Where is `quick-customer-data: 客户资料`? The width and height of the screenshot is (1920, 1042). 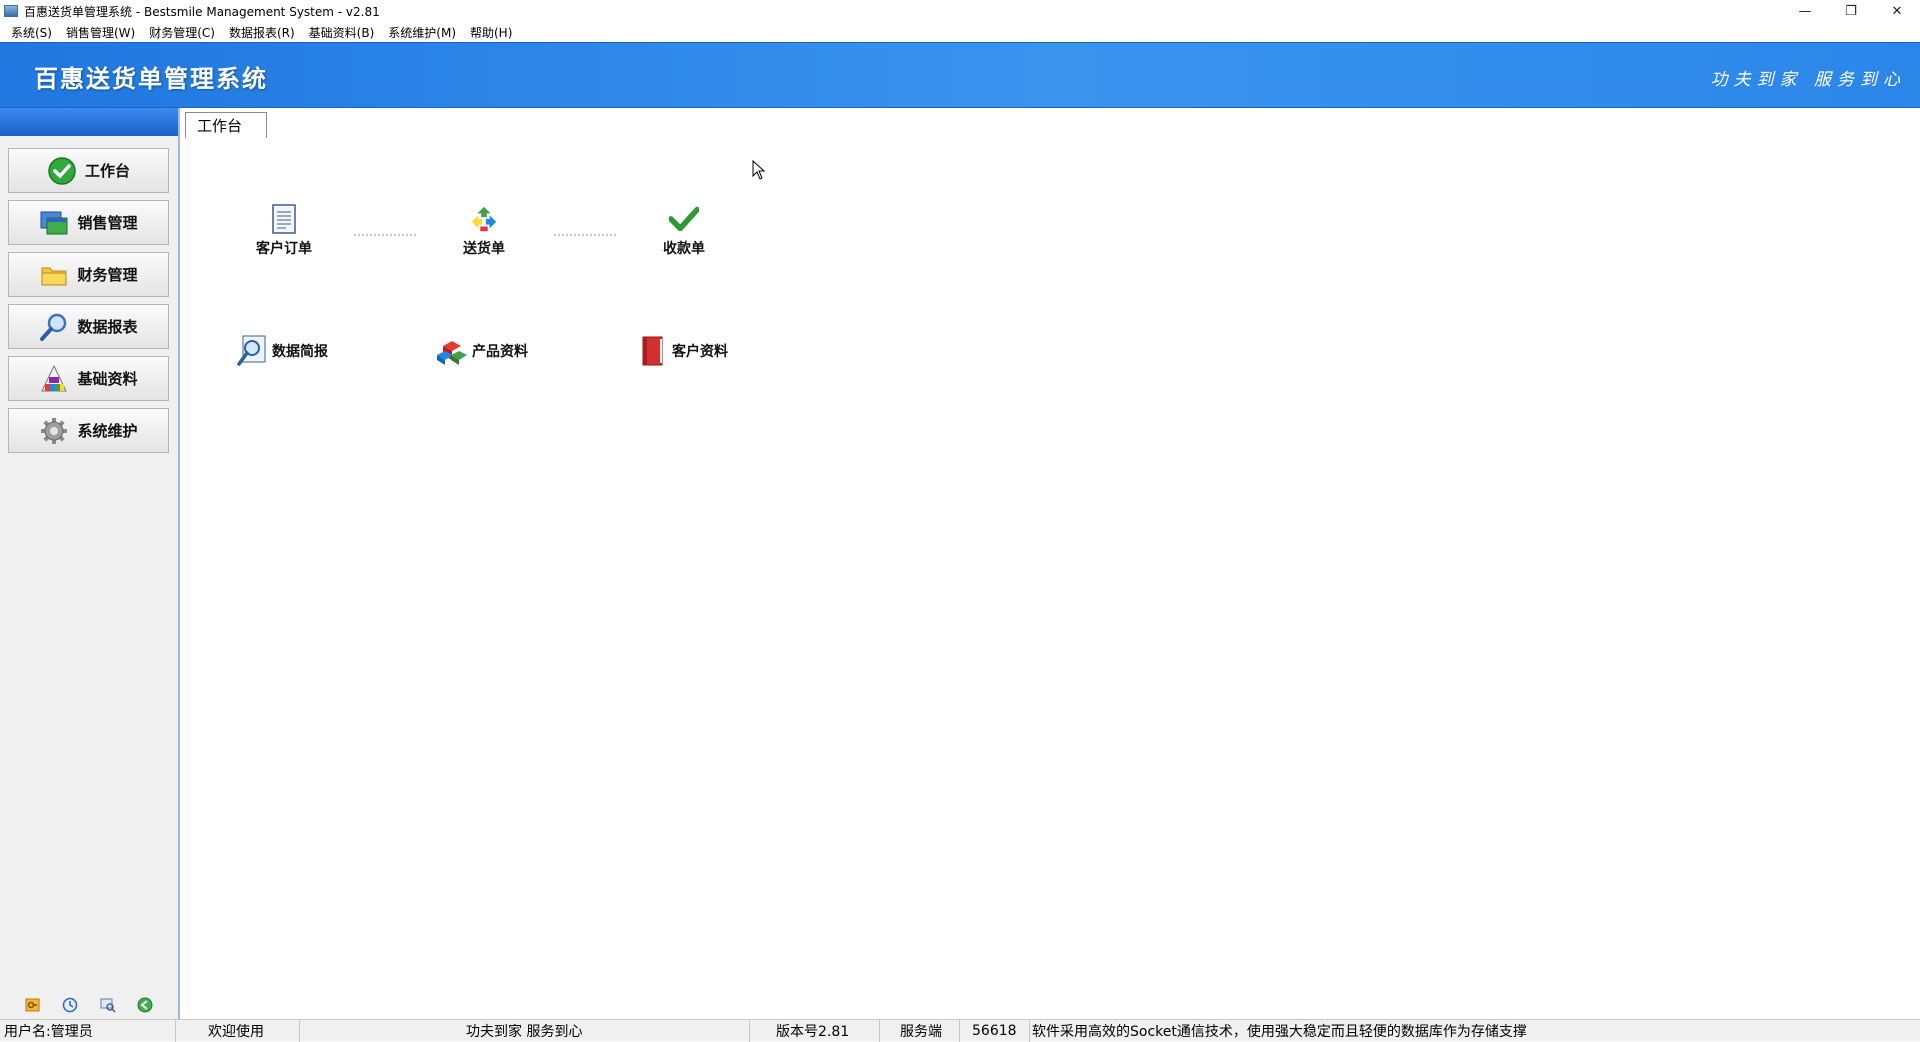
quick-customer-data: 客户资料 is located at coordinates (682, 351).